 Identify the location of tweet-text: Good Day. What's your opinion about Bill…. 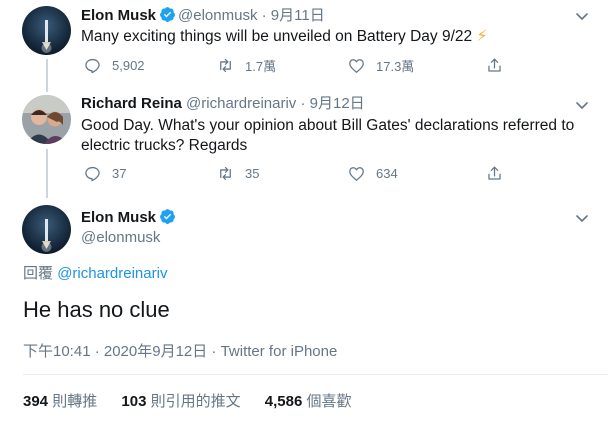
(328, 135).